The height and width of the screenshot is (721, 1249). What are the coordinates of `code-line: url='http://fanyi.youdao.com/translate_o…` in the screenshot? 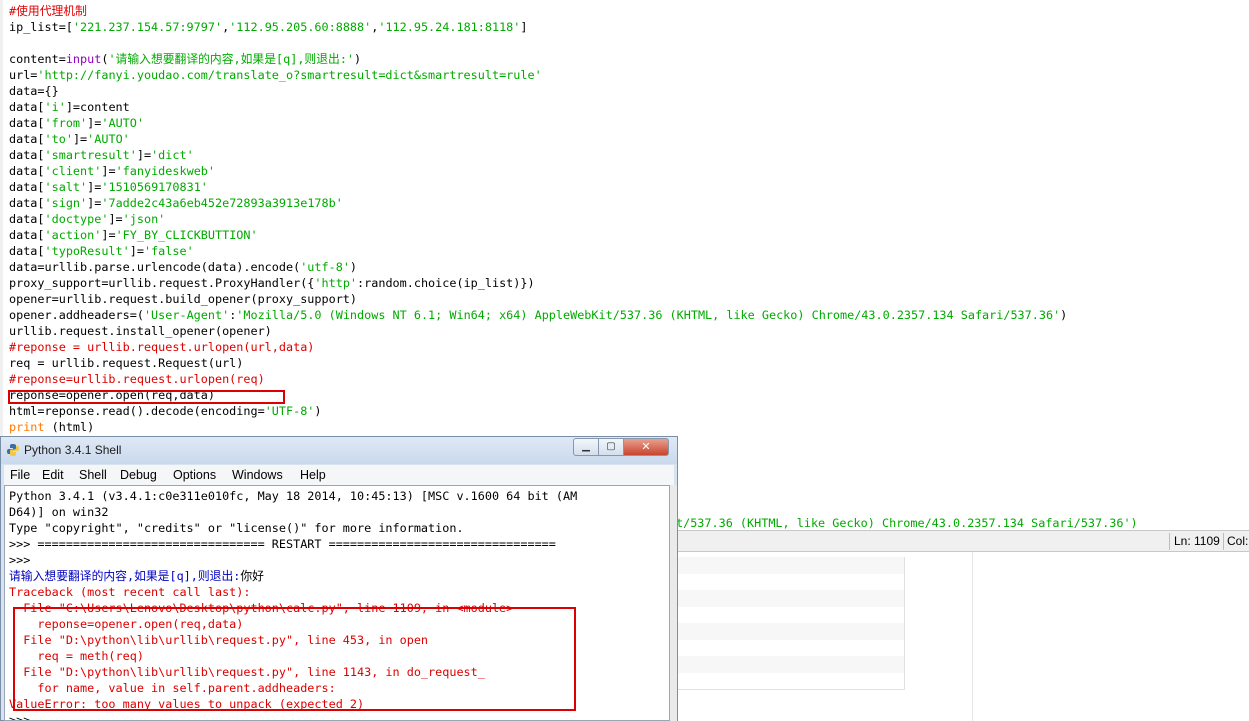 It's located at (538, 75).